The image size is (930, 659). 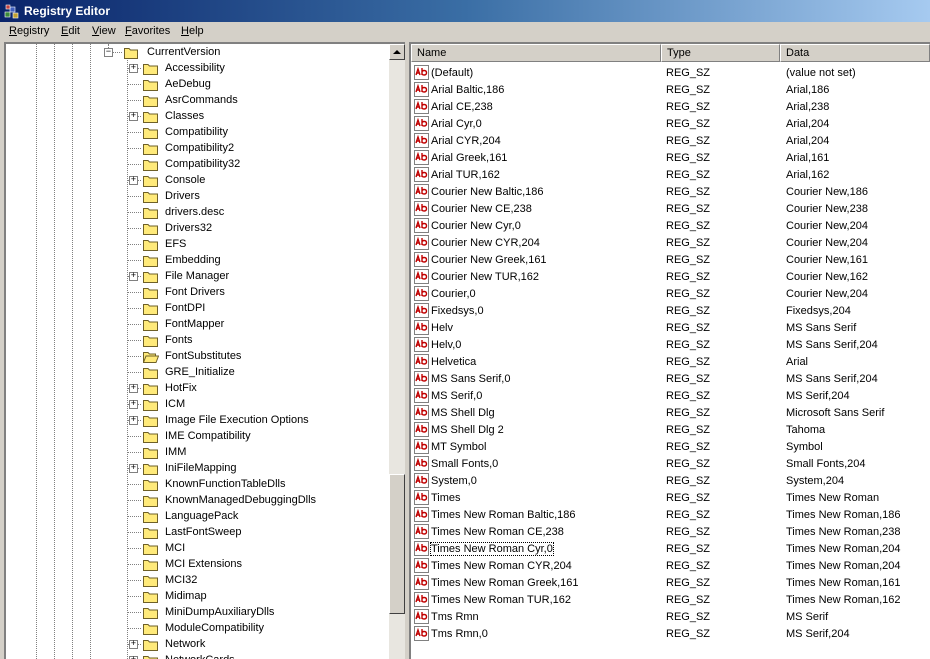 I want to click on value-row: MS Serif,0 REG_SZ MS Serif,204, so click(x=670, y=396).